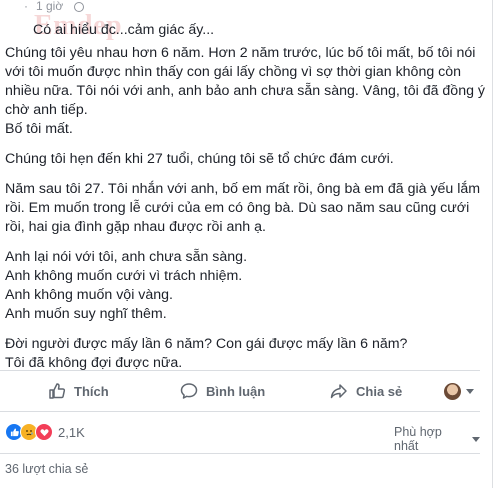 This screenshot has height=489, width=493. What do you see at coordinates (91, 391) in the screenshot?
I see `like-label: Thích` at bounding box center [91, 391].